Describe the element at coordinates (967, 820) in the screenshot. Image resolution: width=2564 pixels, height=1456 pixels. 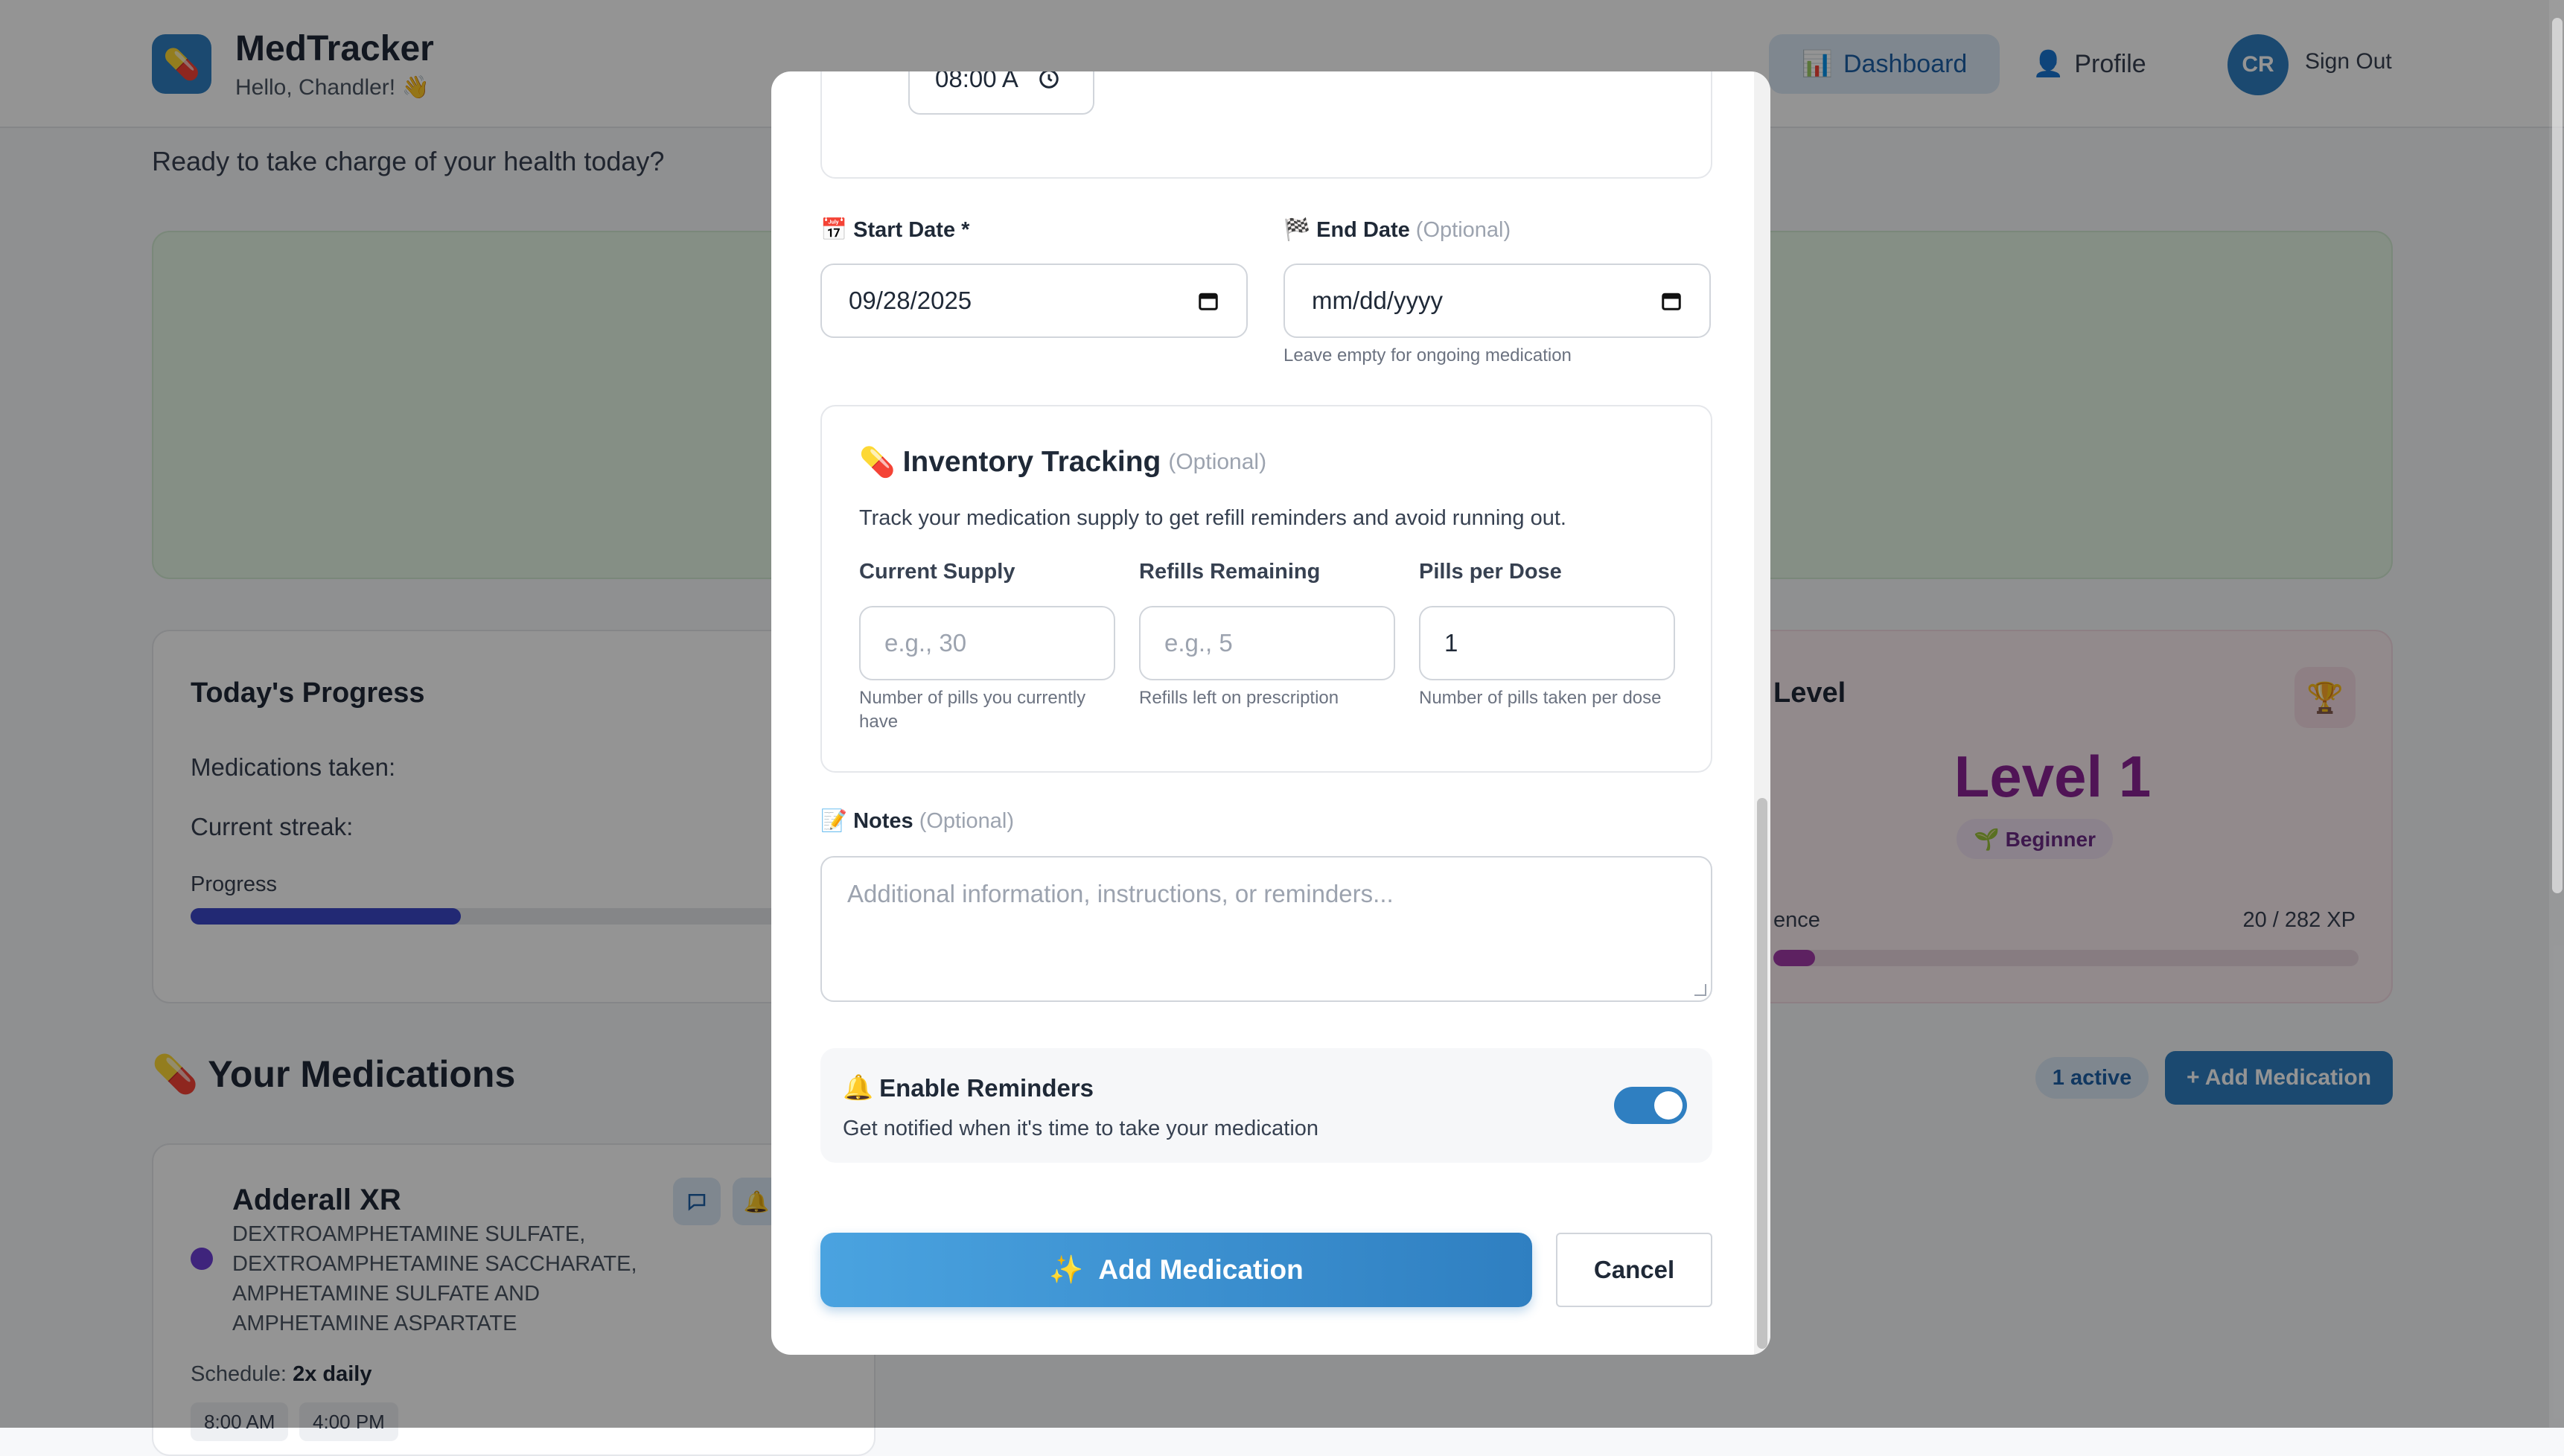
I see `notes-optional: (Optional)` at that location.